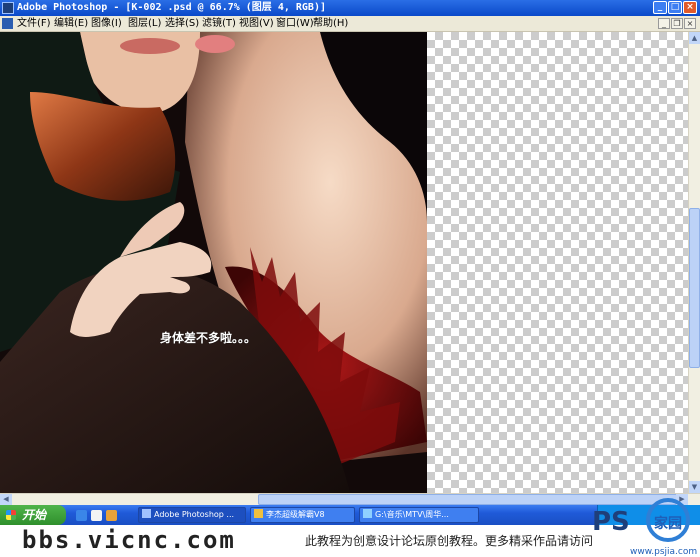 This screenshot has height=557, width=700. Describe the element at coordinates (330, 23) in the screenshot. I see `menu-help: 帮助(H)` at that location.